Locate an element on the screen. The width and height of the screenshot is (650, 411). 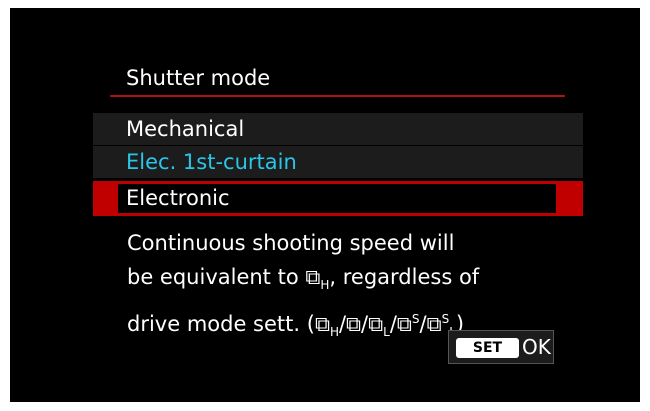
drive-silent-icon: ⧉S is located at coordinates (408, 321).